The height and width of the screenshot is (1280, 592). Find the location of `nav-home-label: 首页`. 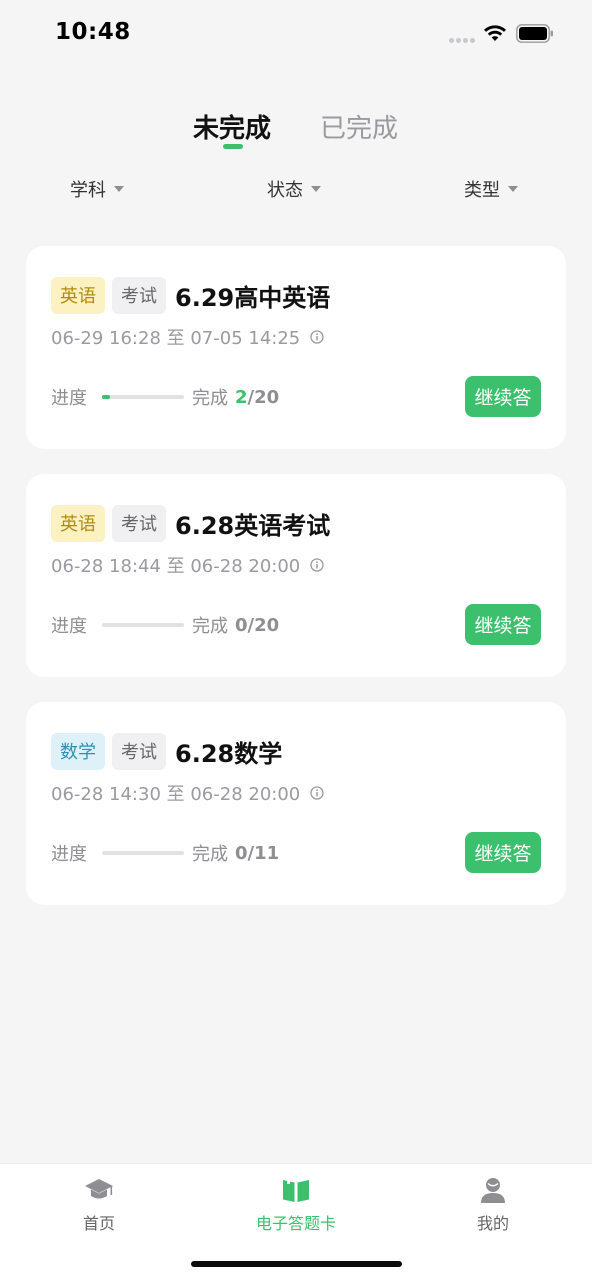

nav-home-label: 首页 is located at coordinates (98, 1223).